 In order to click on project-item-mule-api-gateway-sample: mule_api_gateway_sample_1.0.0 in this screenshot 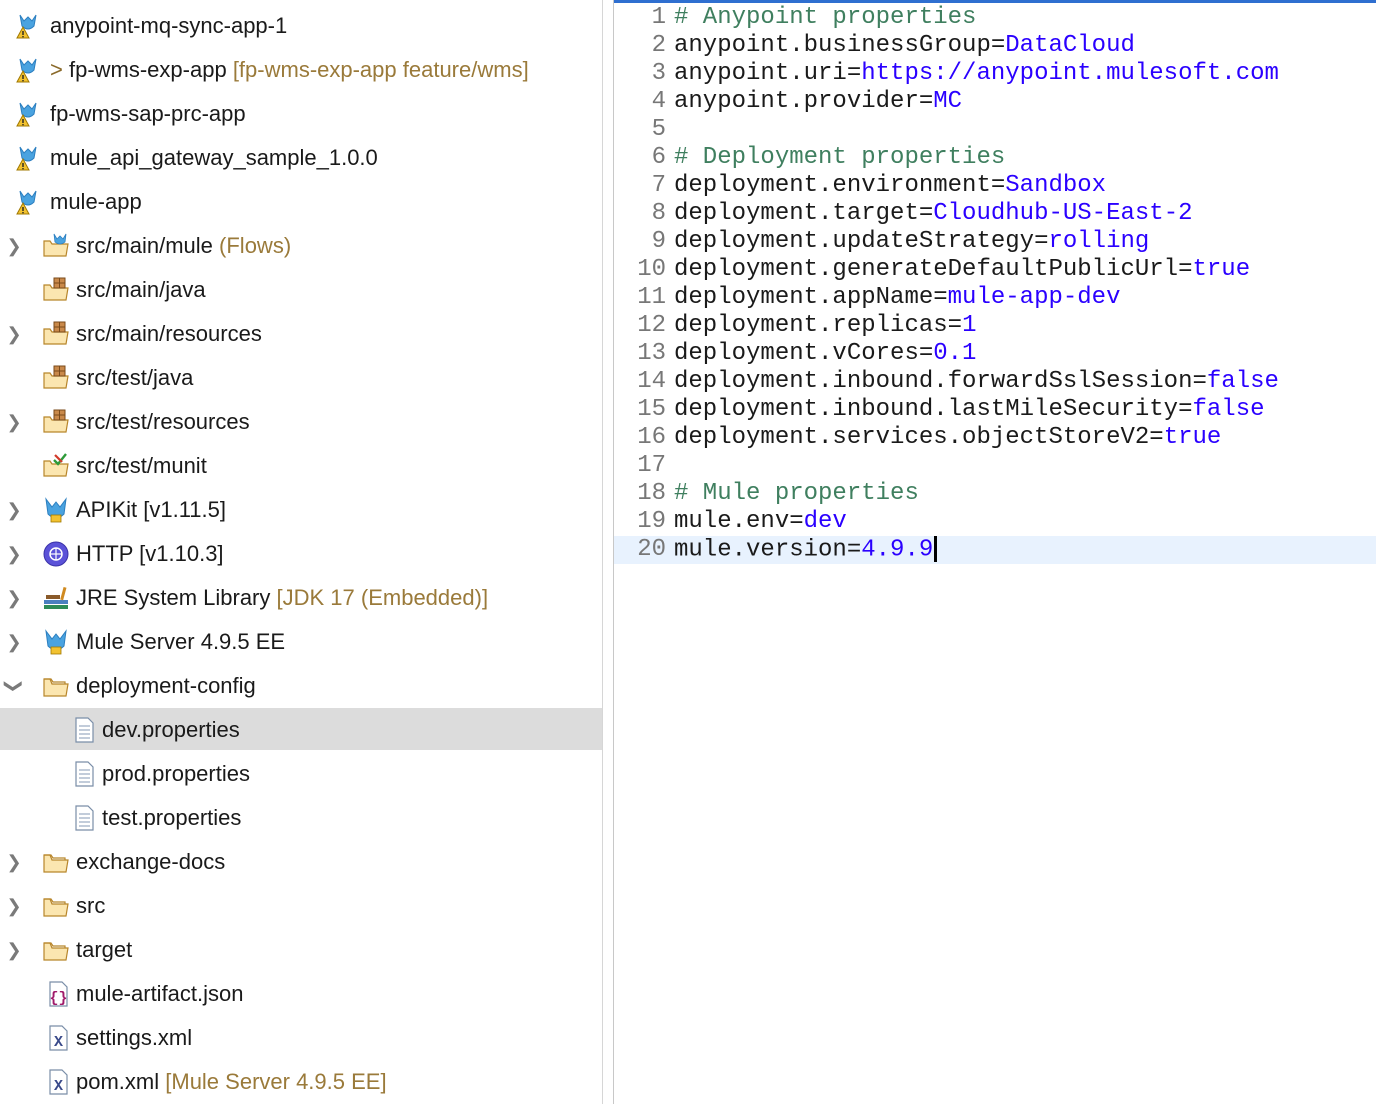, I will do `click(301, 158)`.